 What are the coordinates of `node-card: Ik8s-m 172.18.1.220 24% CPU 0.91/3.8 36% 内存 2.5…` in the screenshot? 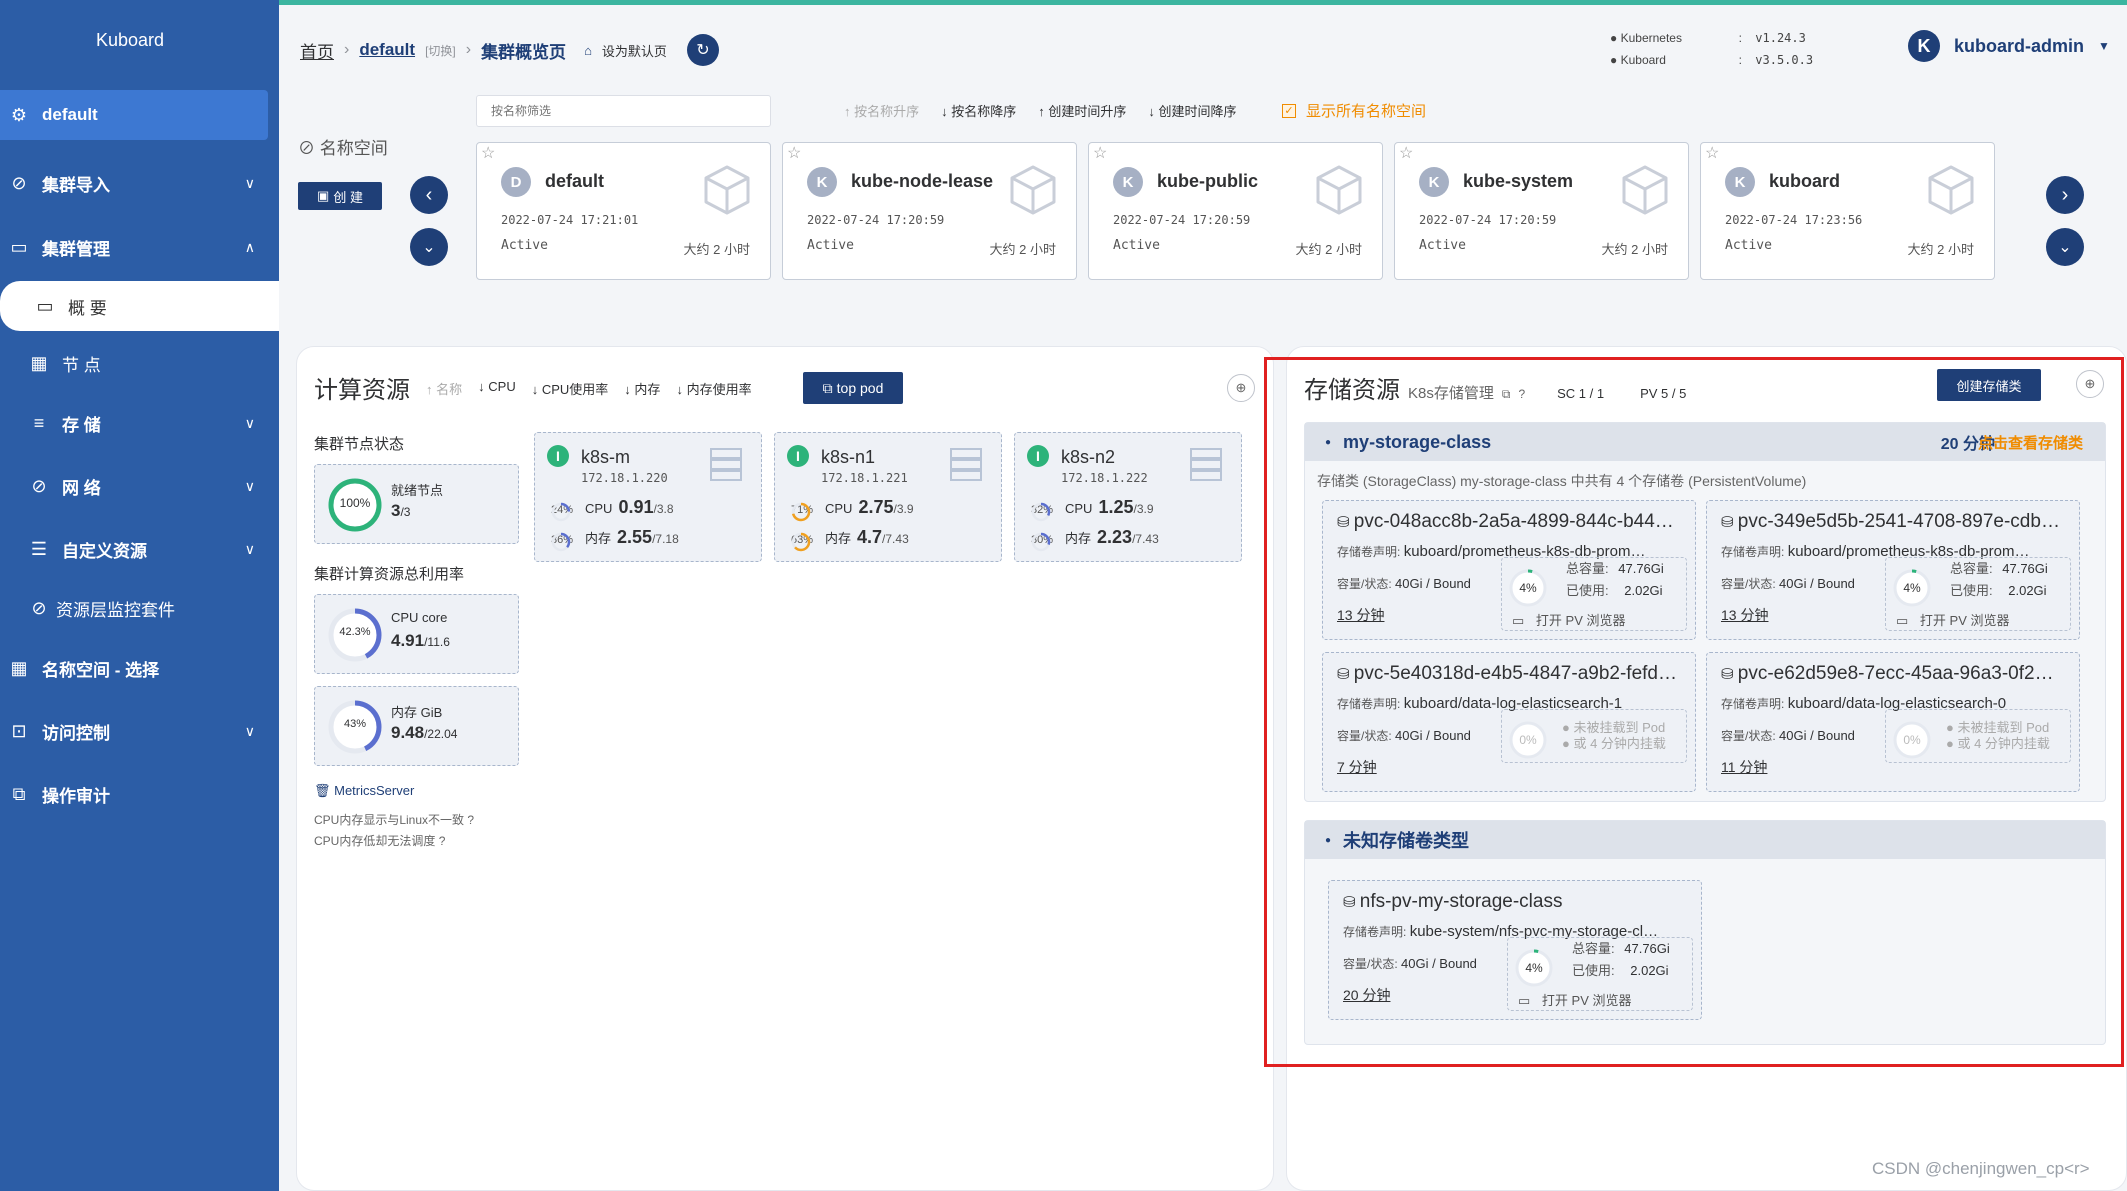 It's located at (648, 497).